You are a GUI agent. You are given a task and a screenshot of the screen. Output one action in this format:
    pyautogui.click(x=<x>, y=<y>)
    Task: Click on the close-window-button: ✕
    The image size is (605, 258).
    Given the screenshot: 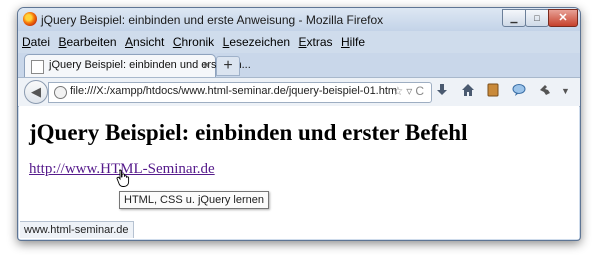 What is the action you would take?
    pyautogui.click(x=563, y=18)
    